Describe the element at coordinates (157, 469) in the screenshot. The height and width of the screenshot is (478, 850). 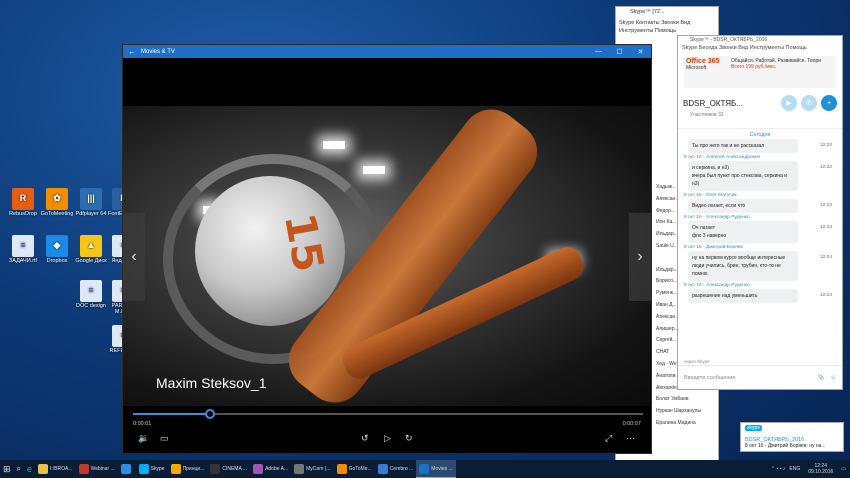
I see `taskbar-app-label: Skype` at that location.